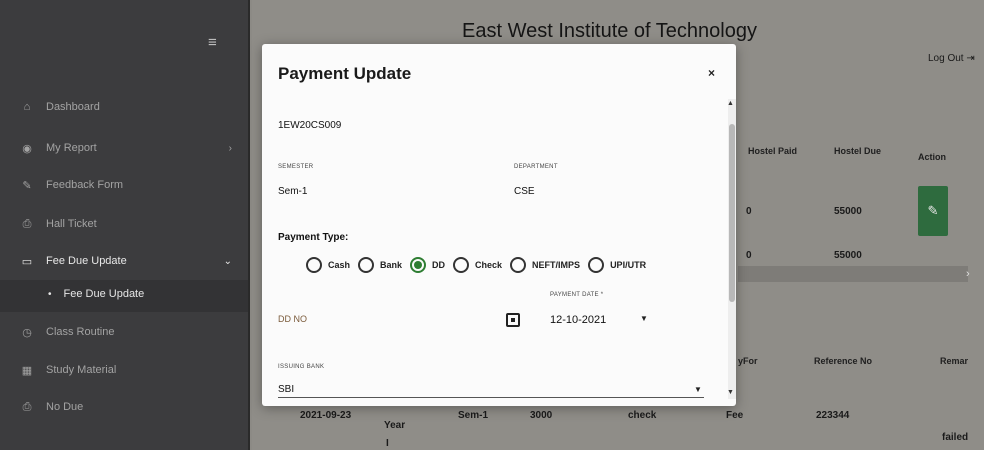 This screenshot has height=450, width=984. I want to click on payment-type-radio-group: Cash Bank DD Check NEFT/IMPS UPI/UTR, so click(480, 265).